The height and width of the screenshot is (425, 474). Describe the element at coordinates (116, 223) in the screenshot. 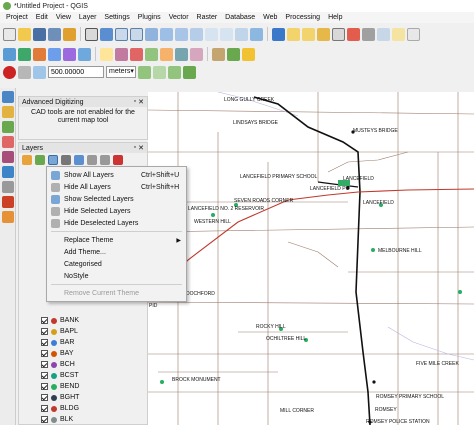

I see `menu-item-hide-deselected-layers: Hide Deselected Layers` at that location.